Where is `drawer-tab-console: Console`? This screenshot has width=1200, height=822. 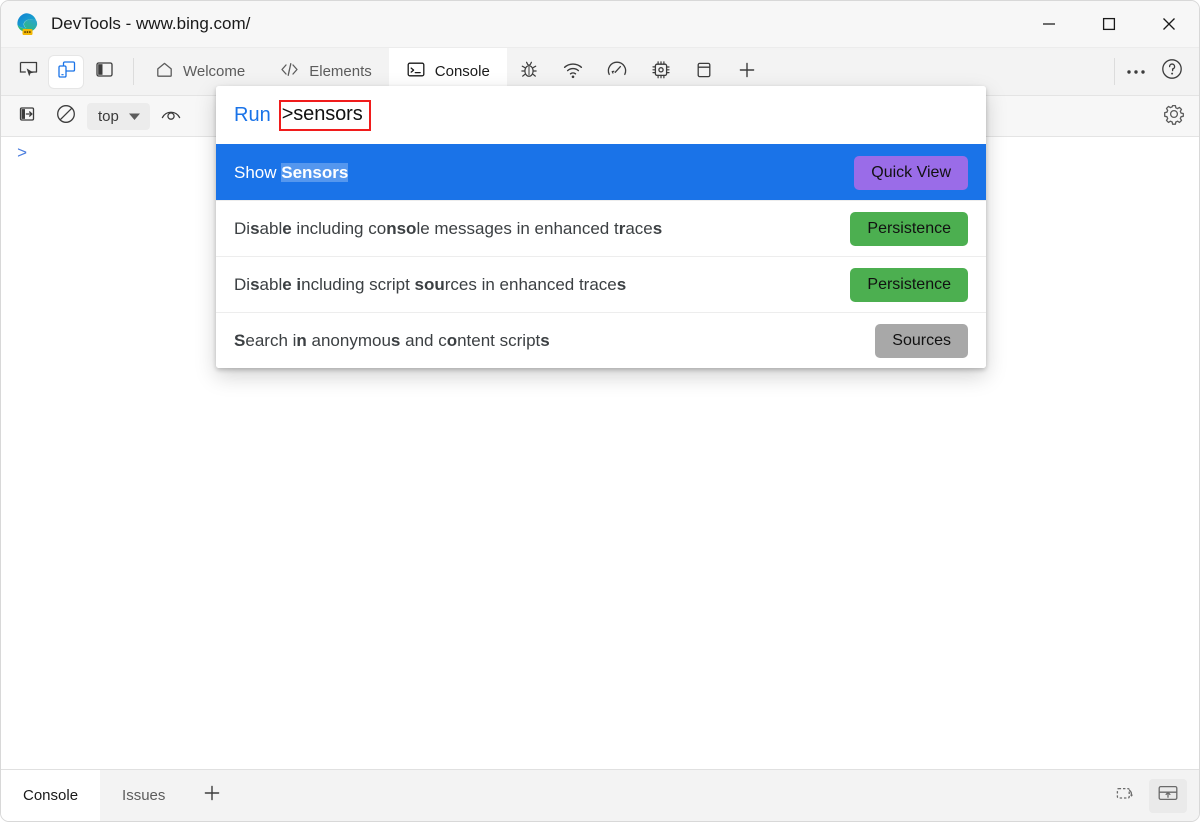 drawer-tab-console: Console is located at coordinates (51, 795).